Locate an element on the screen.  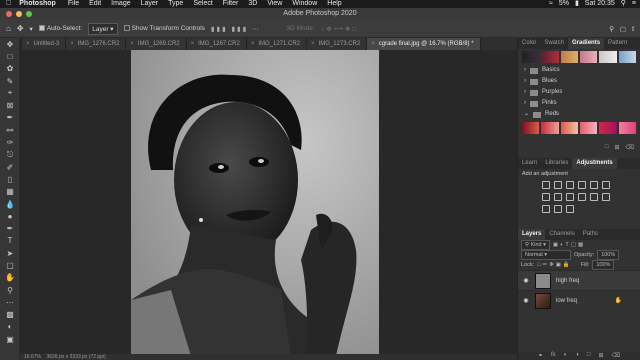
tab-swatches: Swatch is located at coordinates (554, 43).